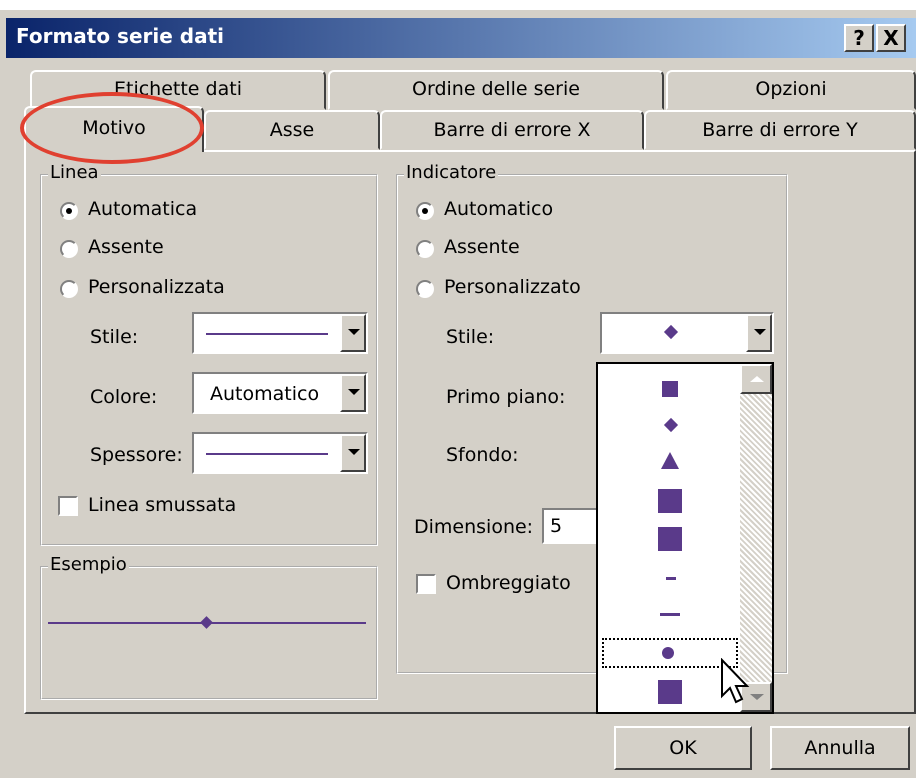  I want to click on esempio-marker, so click(206, 622).